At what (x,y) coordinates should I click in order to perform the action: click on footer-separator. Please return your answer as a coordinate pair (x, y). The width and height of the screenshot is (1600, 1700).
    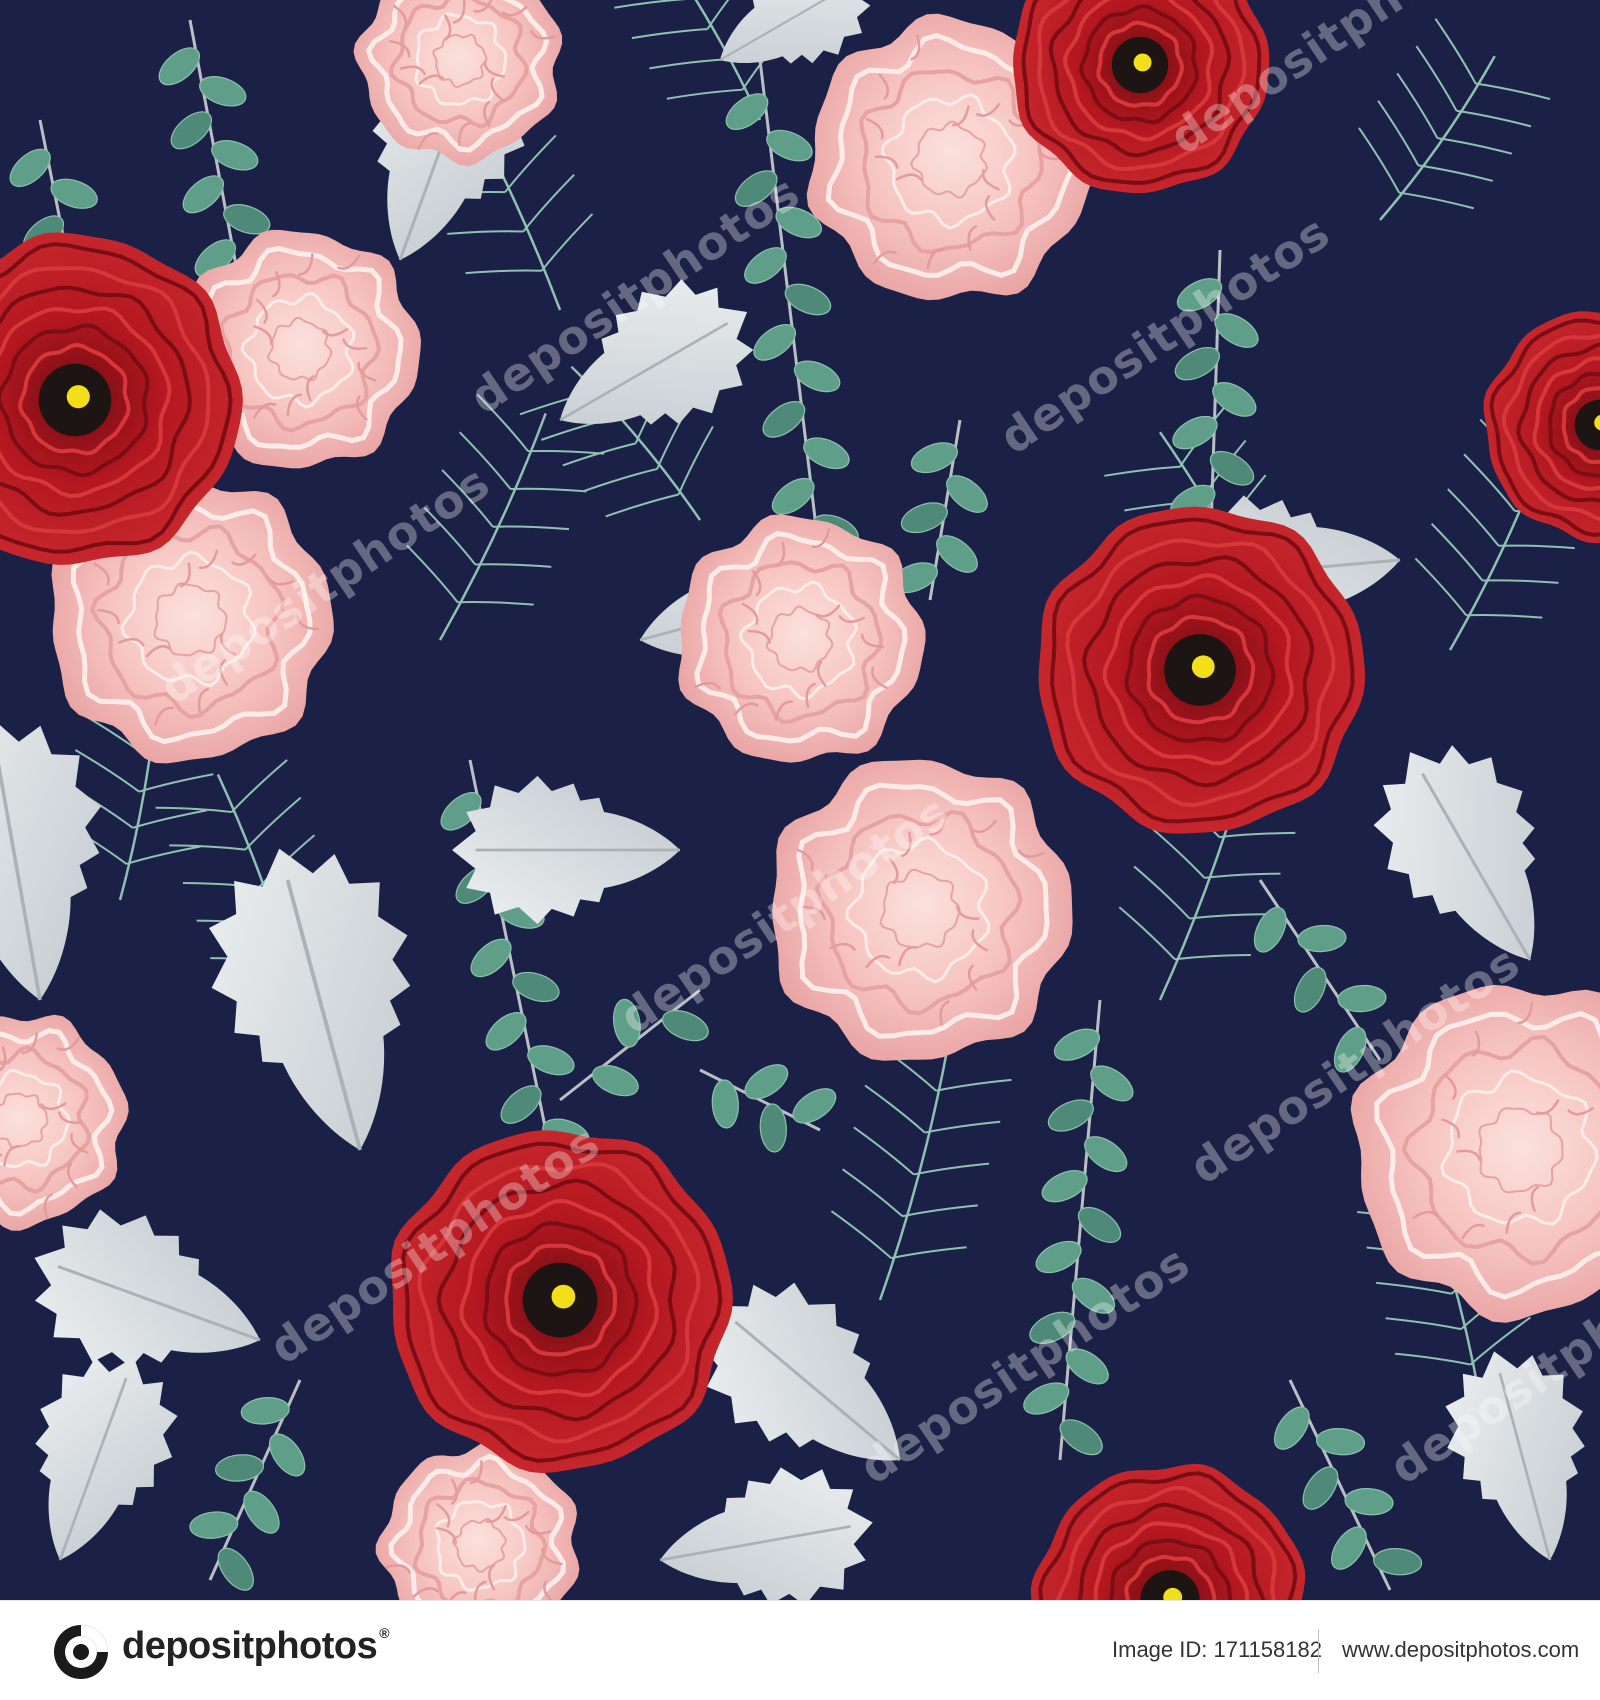
    Looking at the image, I should click on (1318, 1651).